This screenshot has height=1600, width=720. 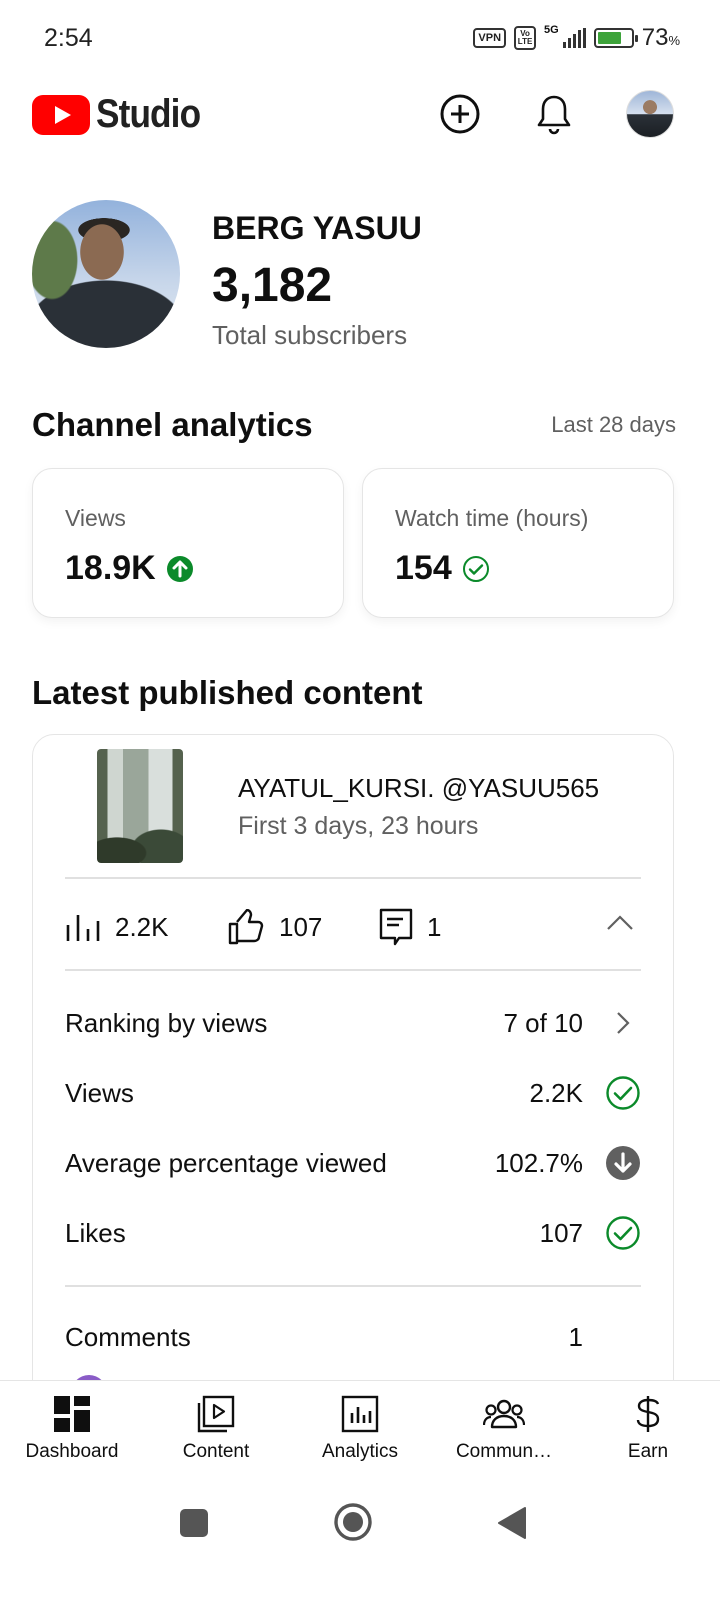 What do you see at coordinates (129, 568) in the screenshot?
I see `metric-value: 18.9K` at bounding box center [129, 568].